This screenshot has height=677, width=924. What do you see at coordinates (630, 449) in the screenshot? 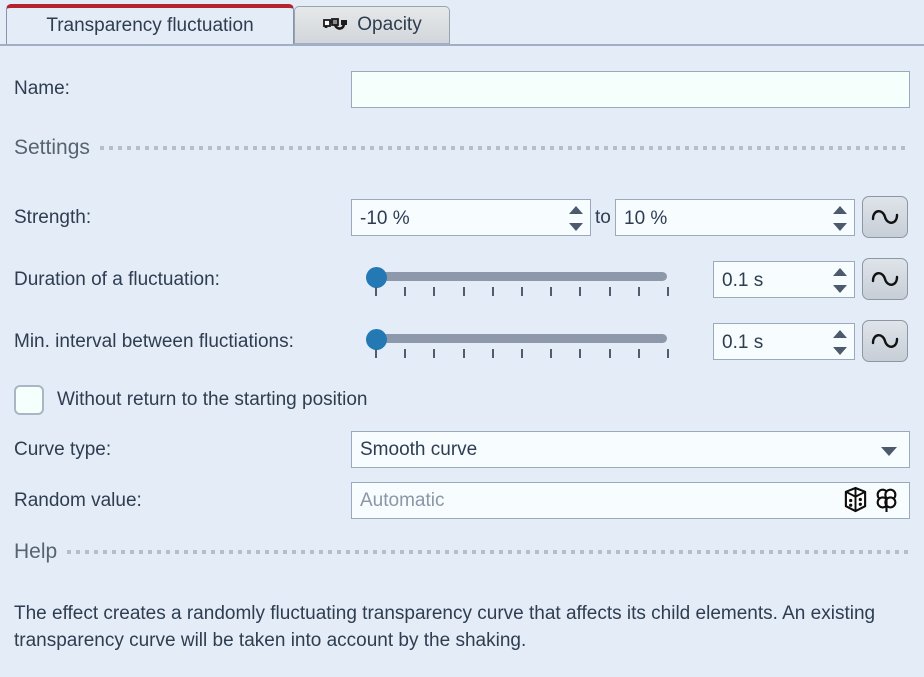
I see `curve-type-dropdown: Smooth curve` at bounding box center [630, 449].